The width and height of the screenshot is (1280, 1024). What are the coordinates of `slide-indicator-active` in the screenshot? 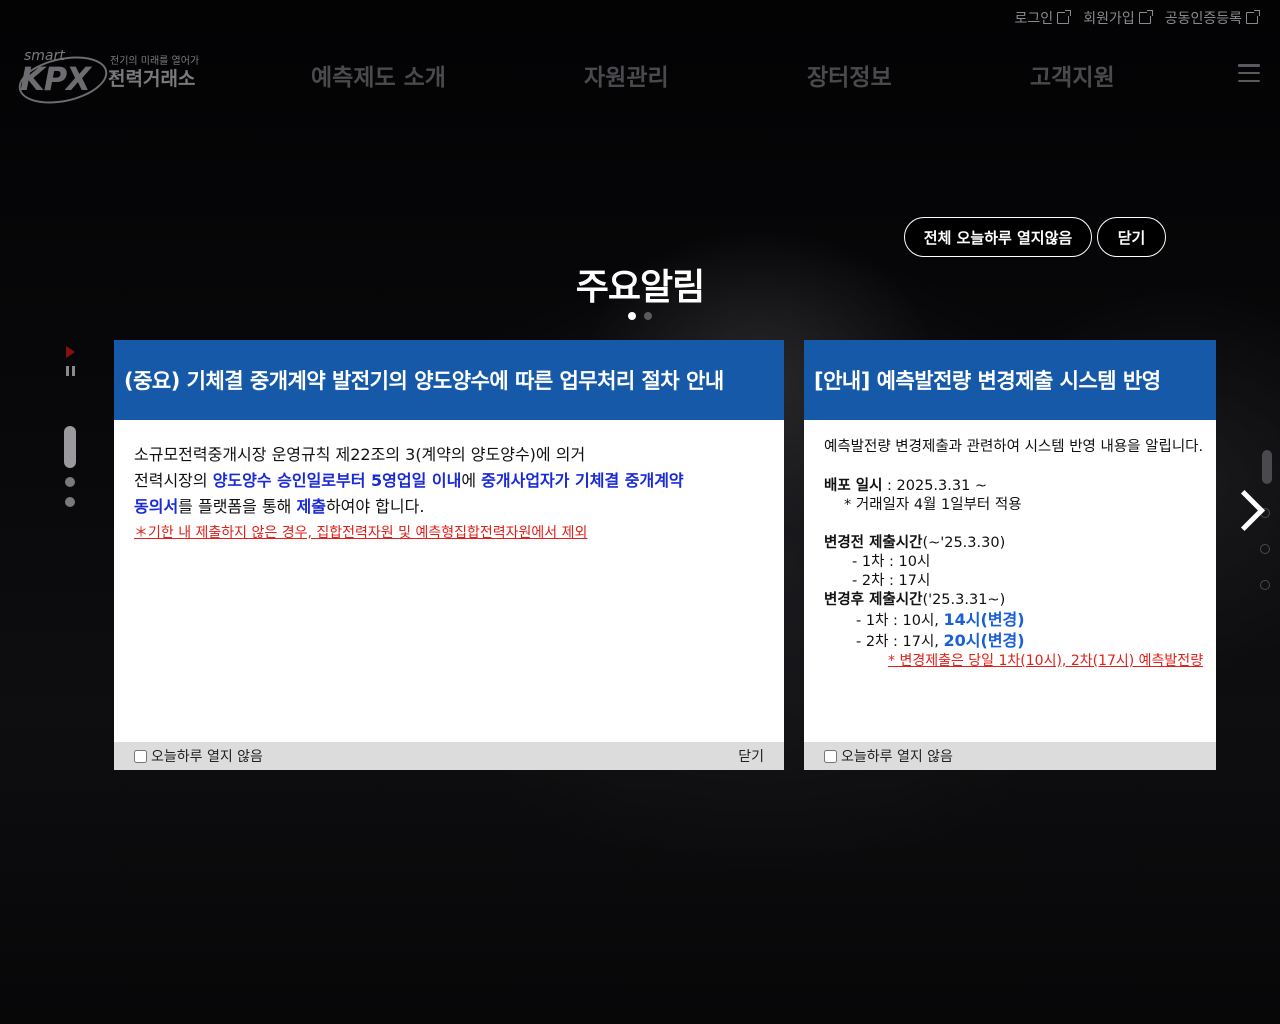 It's located at (70, 447).